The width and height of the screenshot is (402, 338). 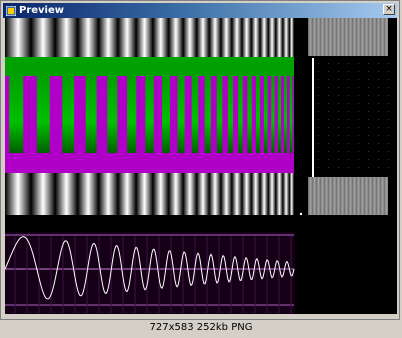 I want to click on close-button: ×, so click(x=389, y=9).